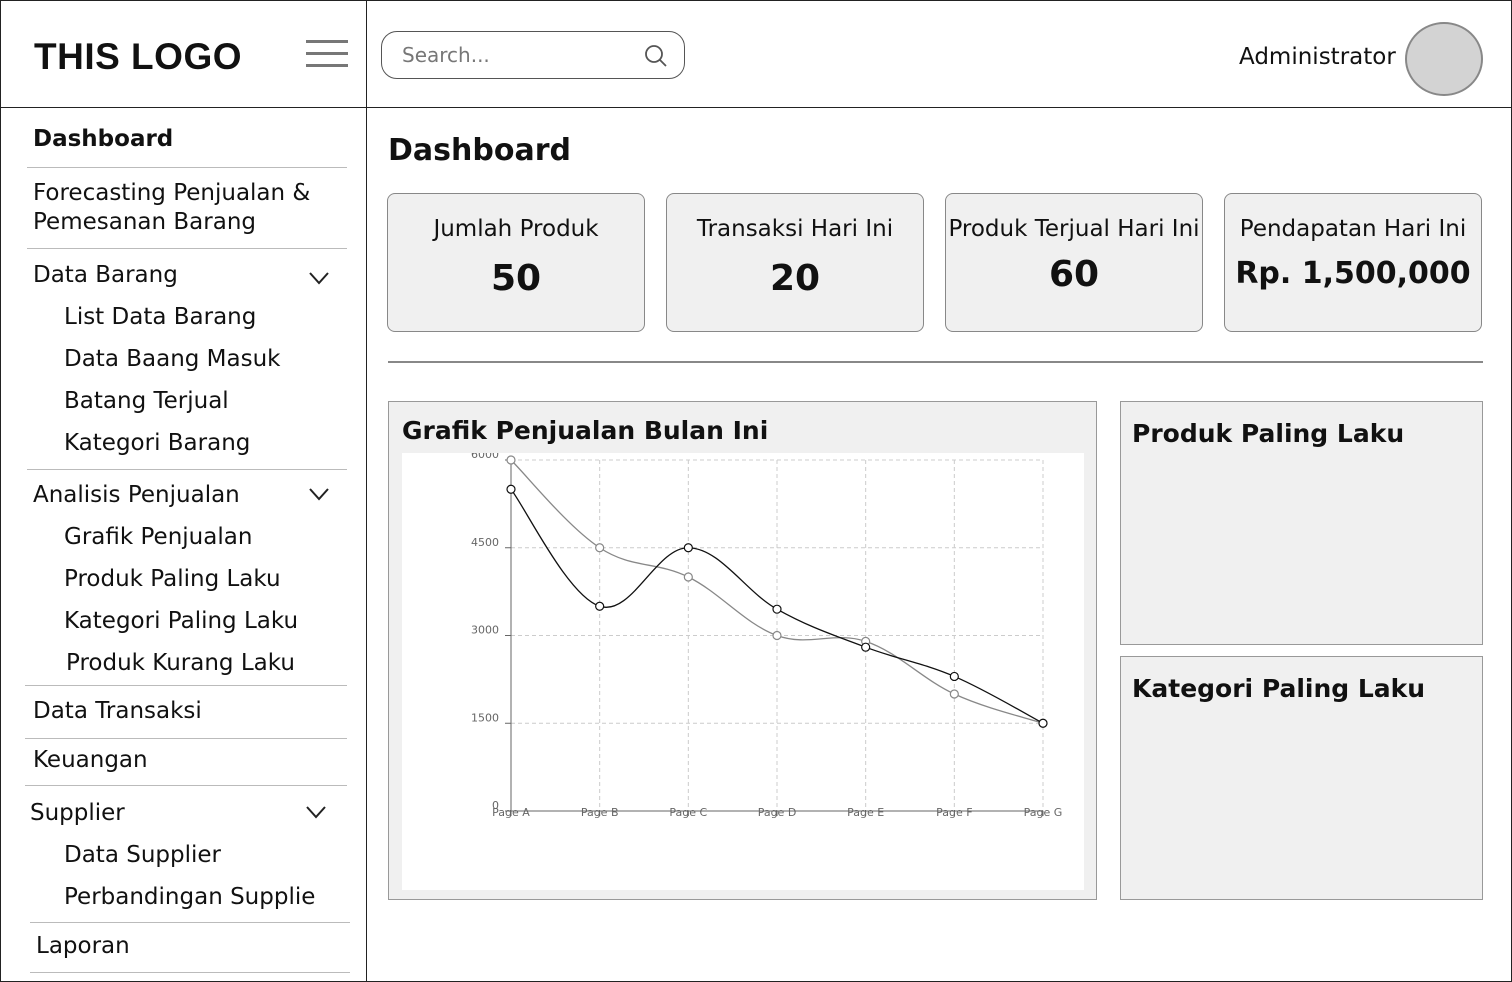 Image resolution: width=1512 pixels, height=982 pixels. What do you see at coordinates (517, 55) in the screenshot?
I see `search-input` at bounding box center [517, 55].